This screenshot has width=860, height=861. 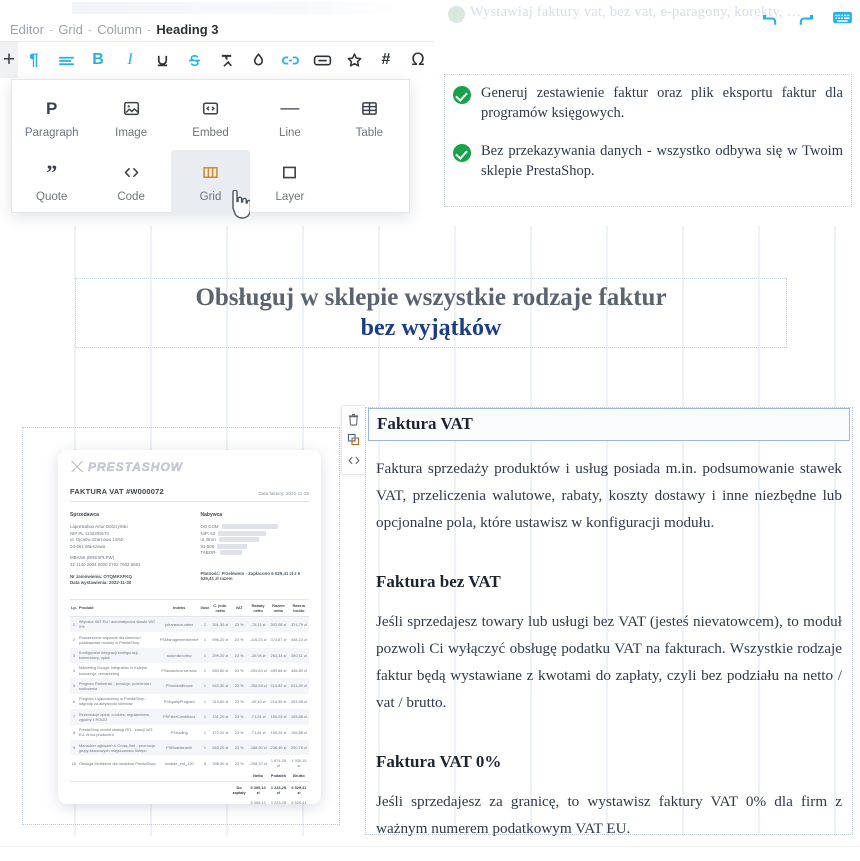 I want to click on table-cell: automikroview, so click(x=179, y=655).